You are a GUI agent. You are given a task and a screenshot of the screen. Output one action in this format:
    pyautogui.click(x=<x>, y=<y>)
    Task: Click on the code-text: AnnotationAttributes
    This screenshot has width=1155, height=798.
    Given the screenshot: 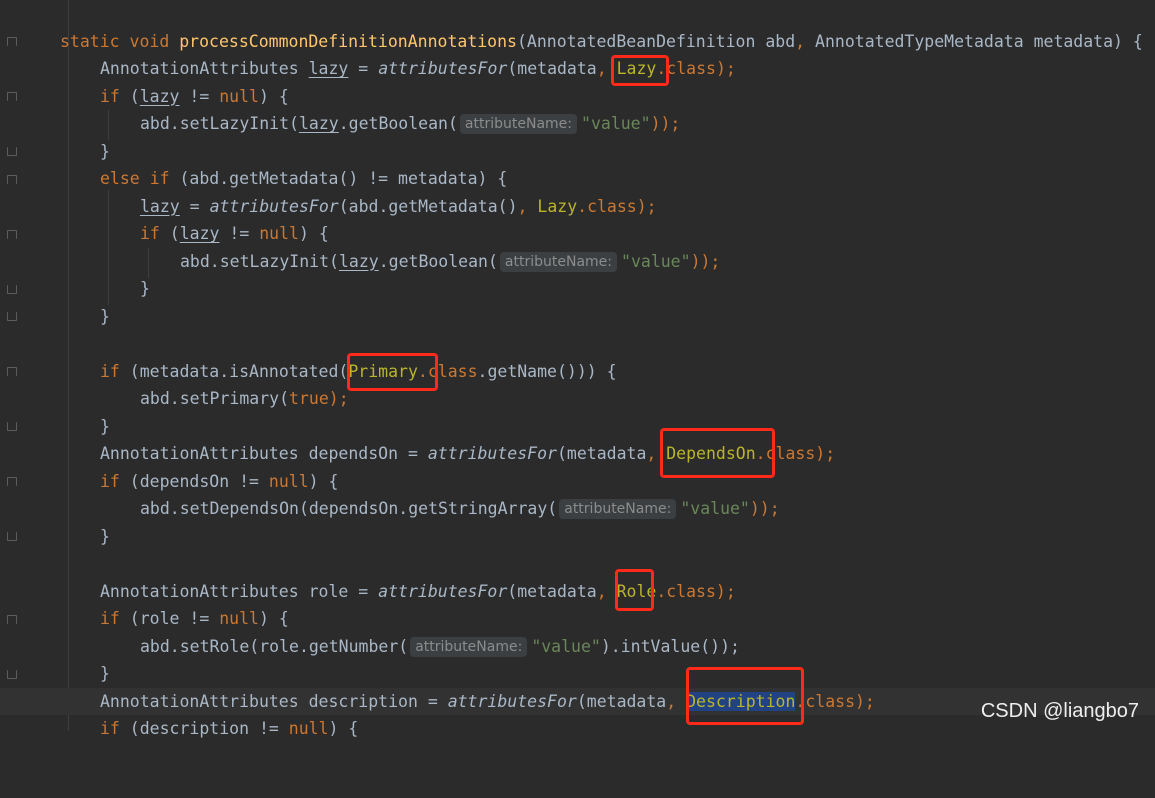 What is the action you would take?
    pyautogui.click(x=204, y=68)
    